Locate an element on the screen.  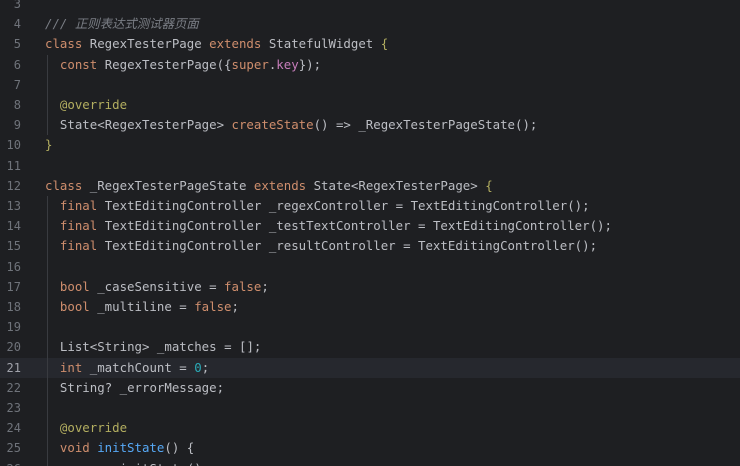
code-text: int _matchCount = 0; is located at coordinates (127, 368).